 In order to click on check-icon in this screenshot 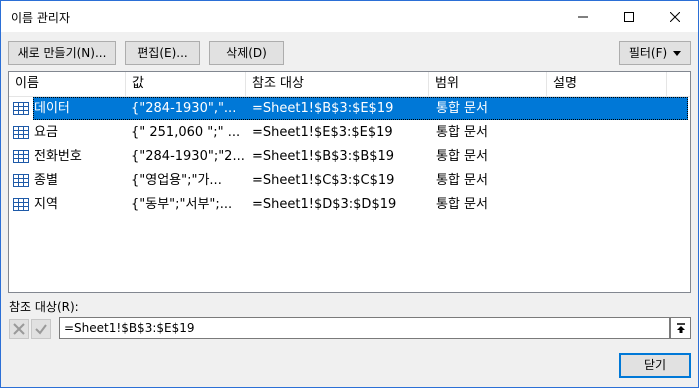, I will do `click(41, 329)`.